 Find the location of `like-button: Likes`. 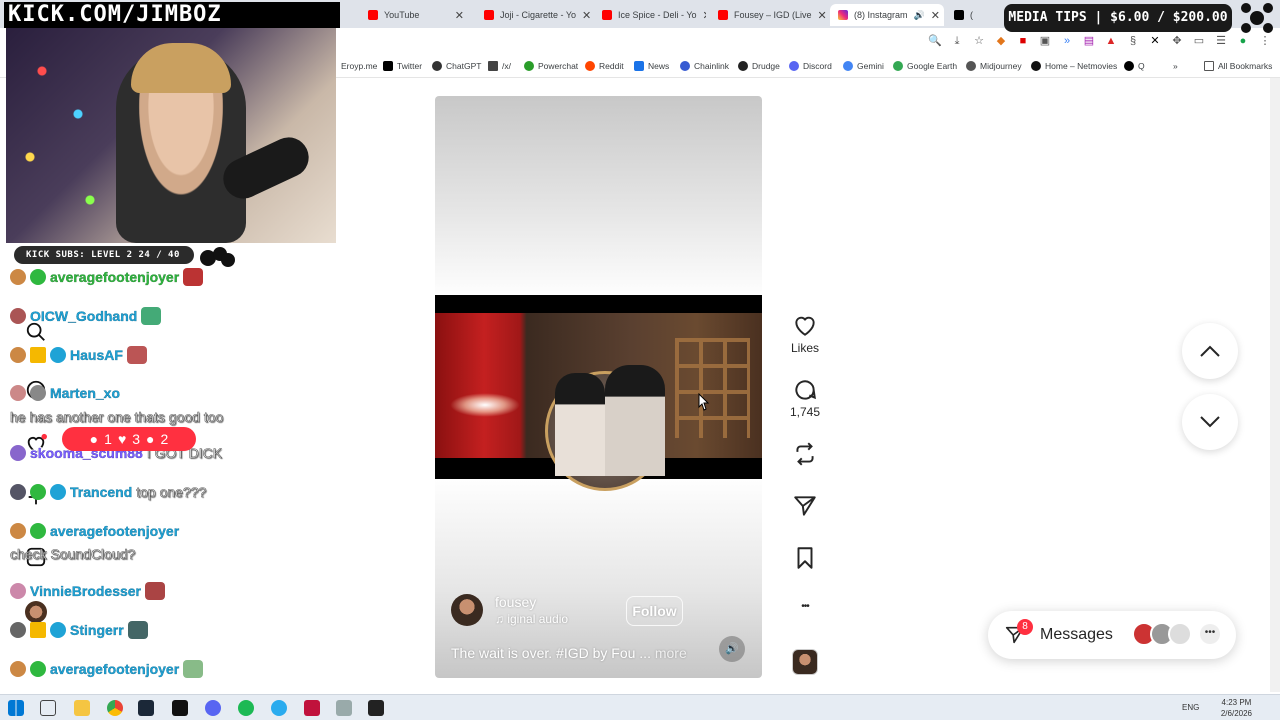

like-button: Likes is located at coordinates (805, 334).